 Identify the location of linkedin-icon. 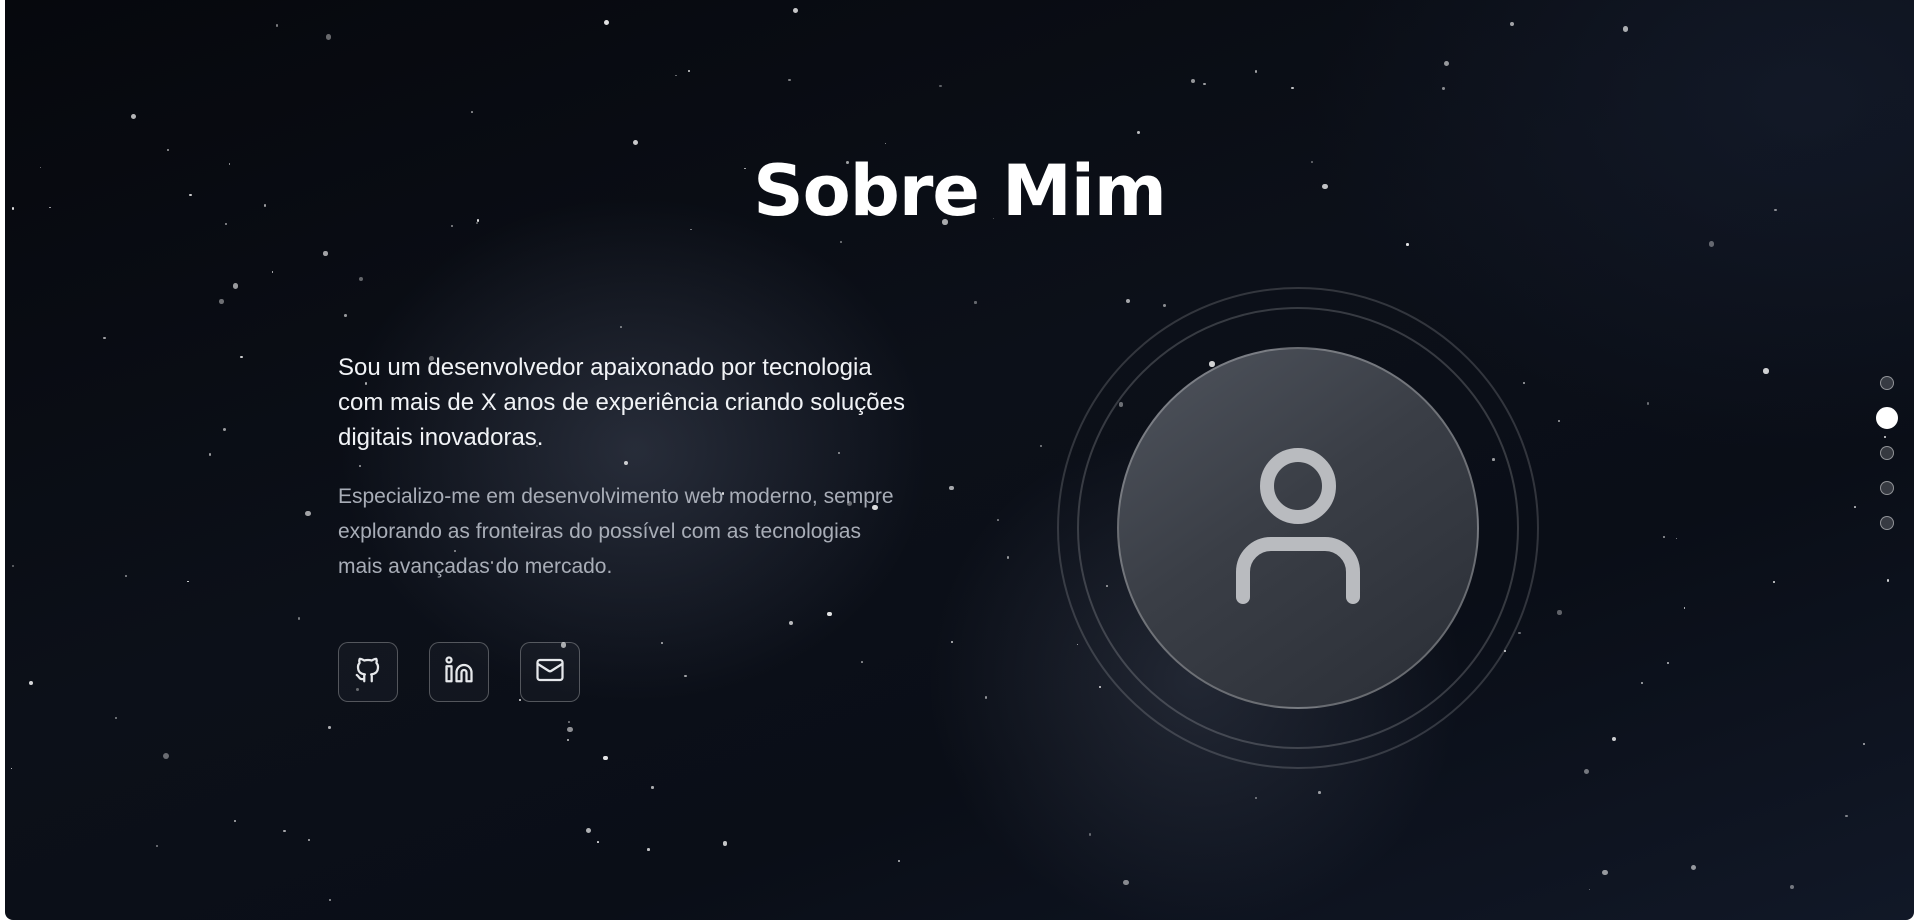
(459, 672).